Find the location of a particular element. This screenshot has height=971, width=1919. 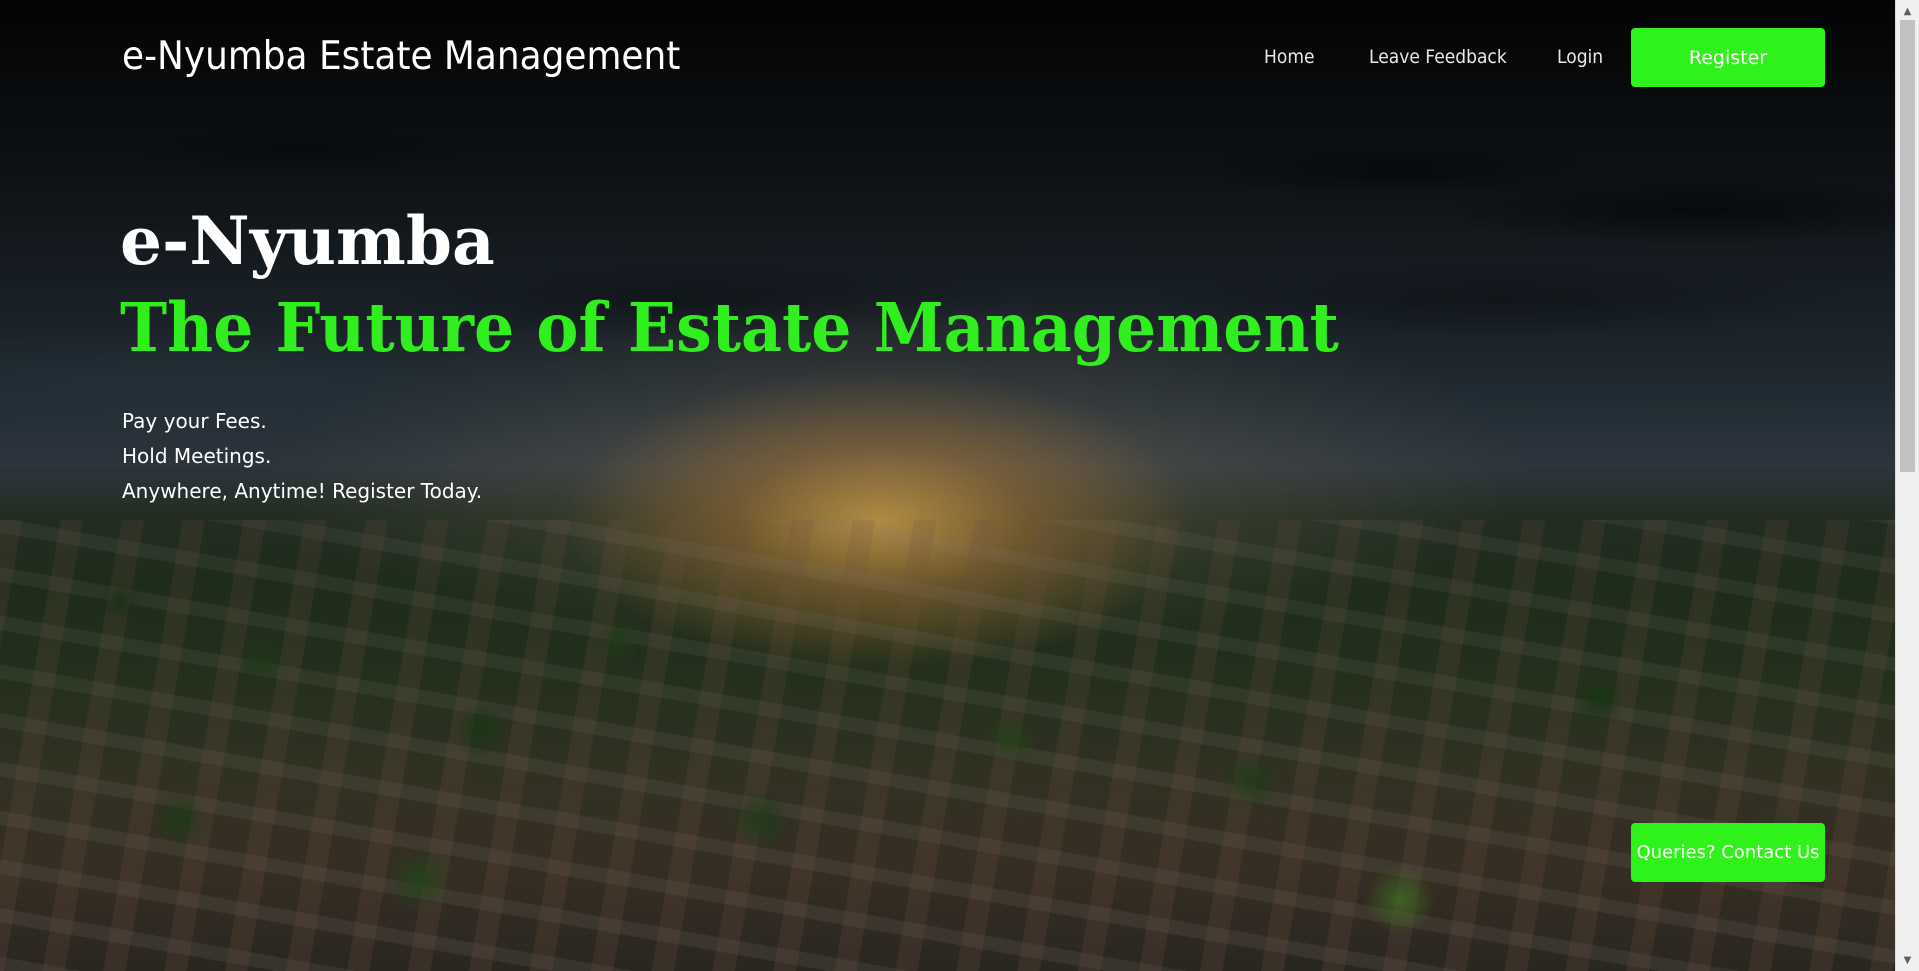

nav-link-home: Home is located at coordinates (1289, 57).